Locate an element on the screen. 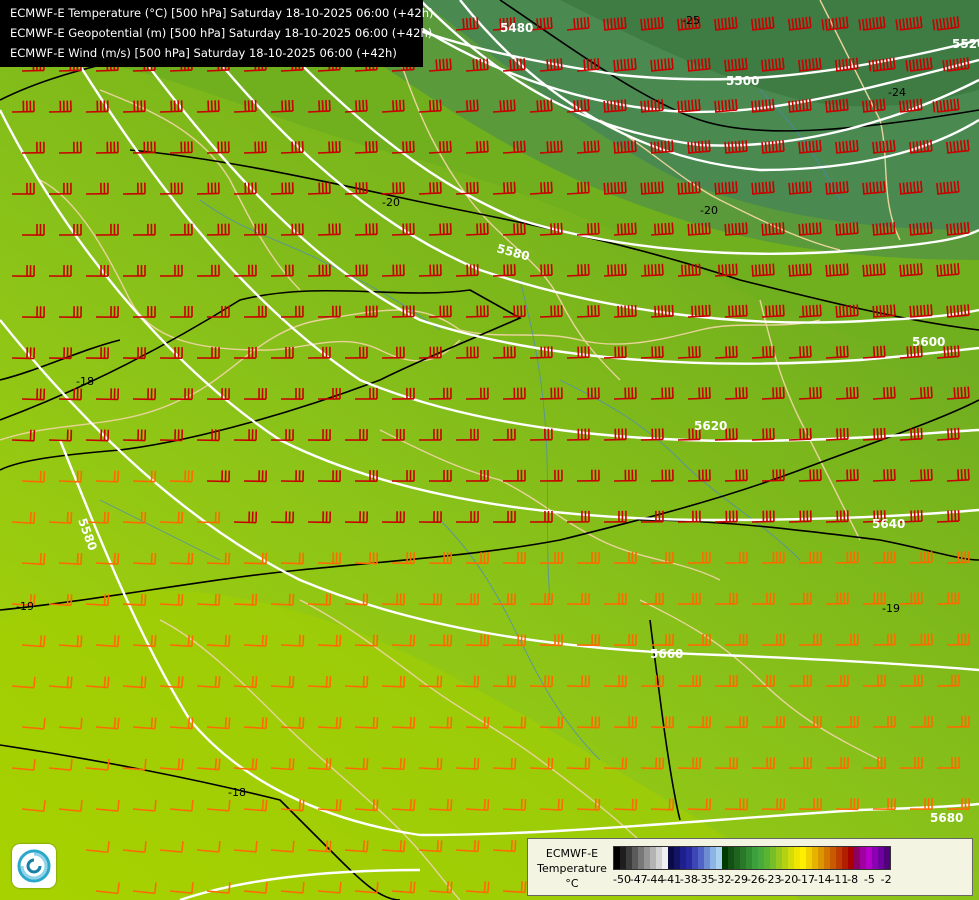 This screenshot has width=979, height=900. legend-tick-label: -29 is located at coordinates (739, 879).